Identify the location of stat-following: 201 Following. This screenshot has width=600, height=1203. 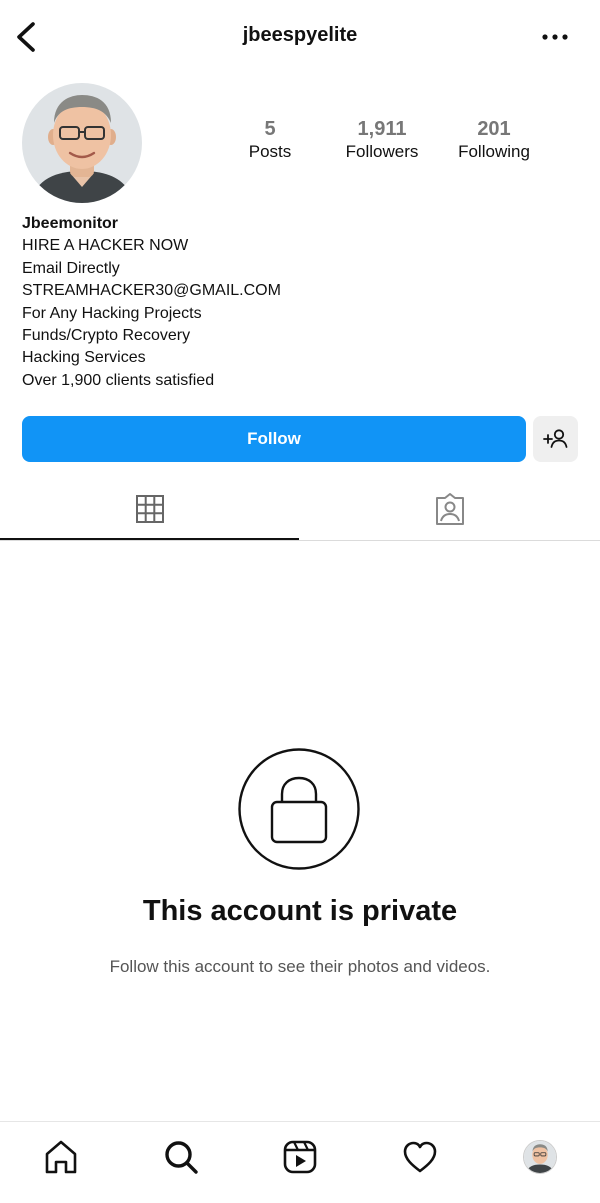
(494, 140).